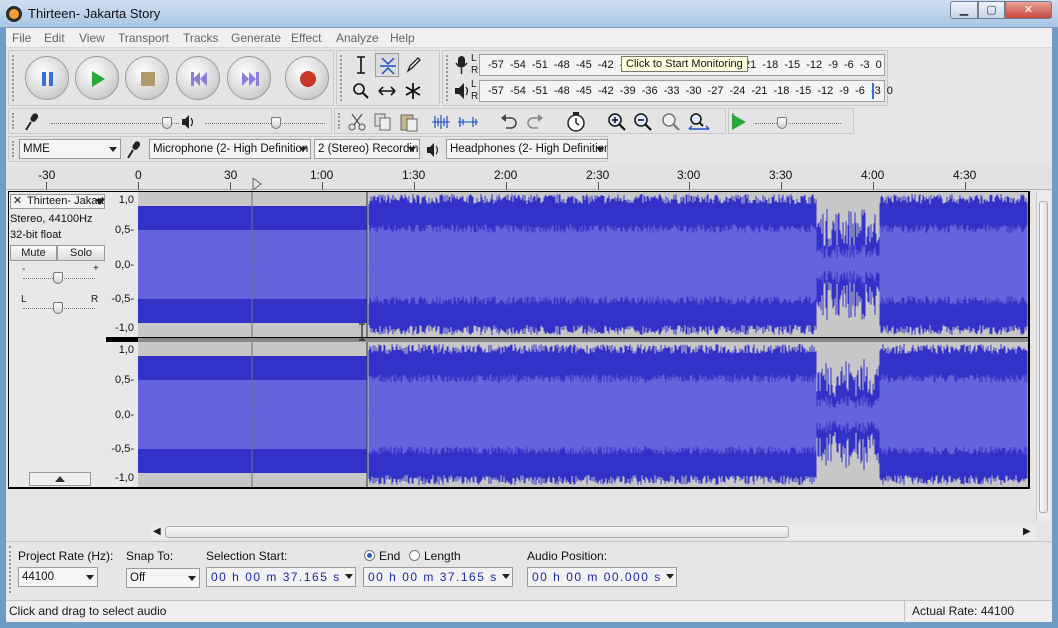 The width and height of the screenshot is (1058, 628). Describe the element at coordinates (143, 38) in the screenshot. I see `menu-transport: Transport` at that location.